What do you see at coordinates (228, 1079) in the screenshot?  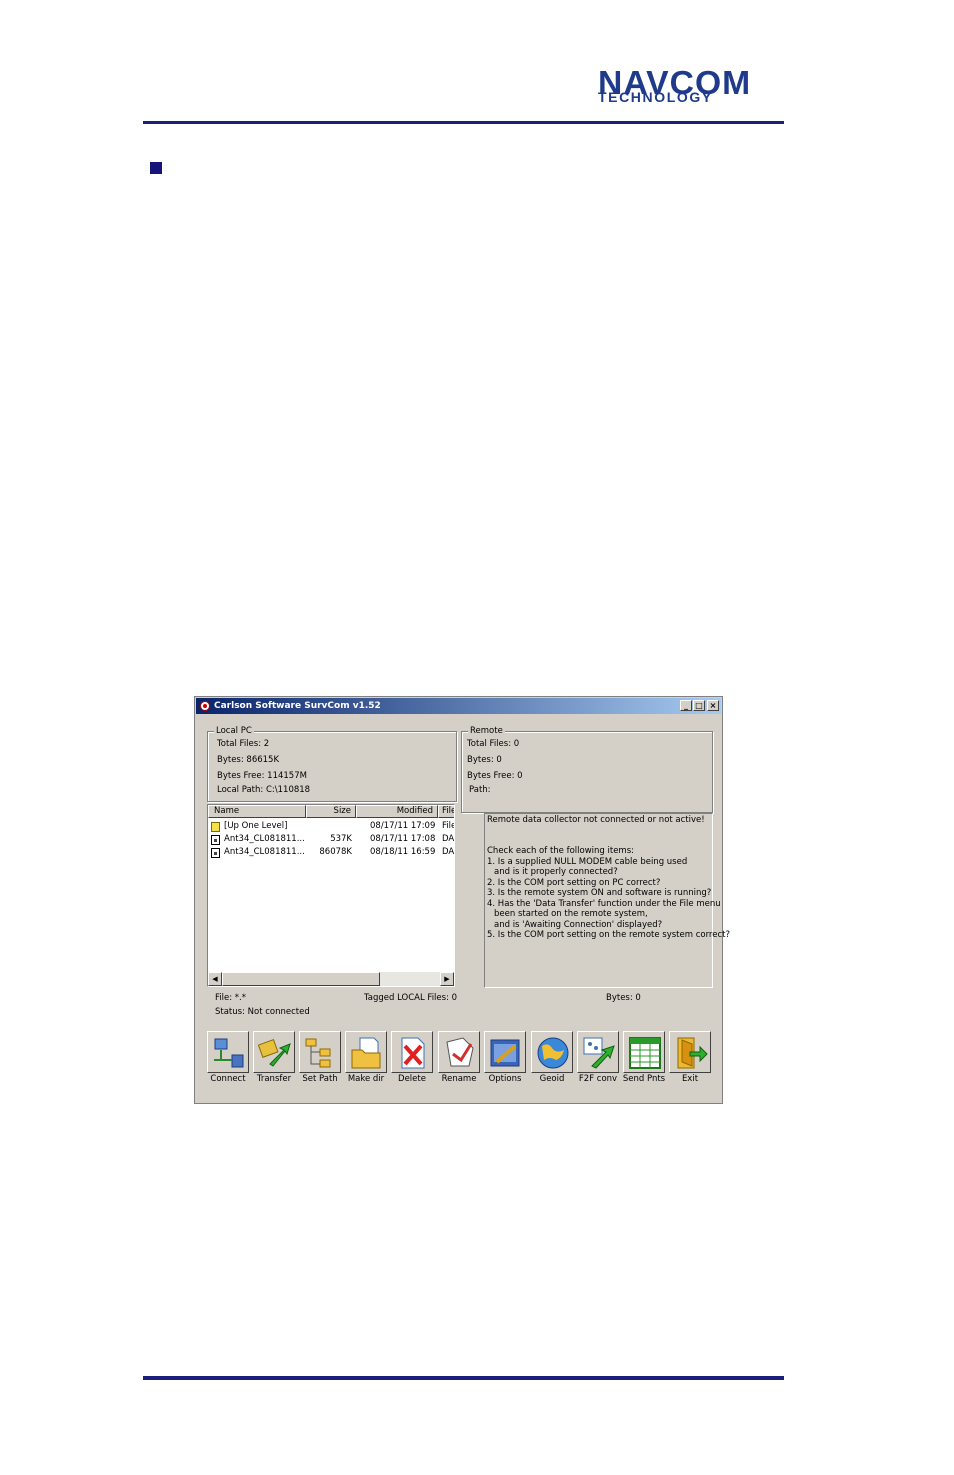 I see `connect-label: Connect` at bounding box center [228, 1079].